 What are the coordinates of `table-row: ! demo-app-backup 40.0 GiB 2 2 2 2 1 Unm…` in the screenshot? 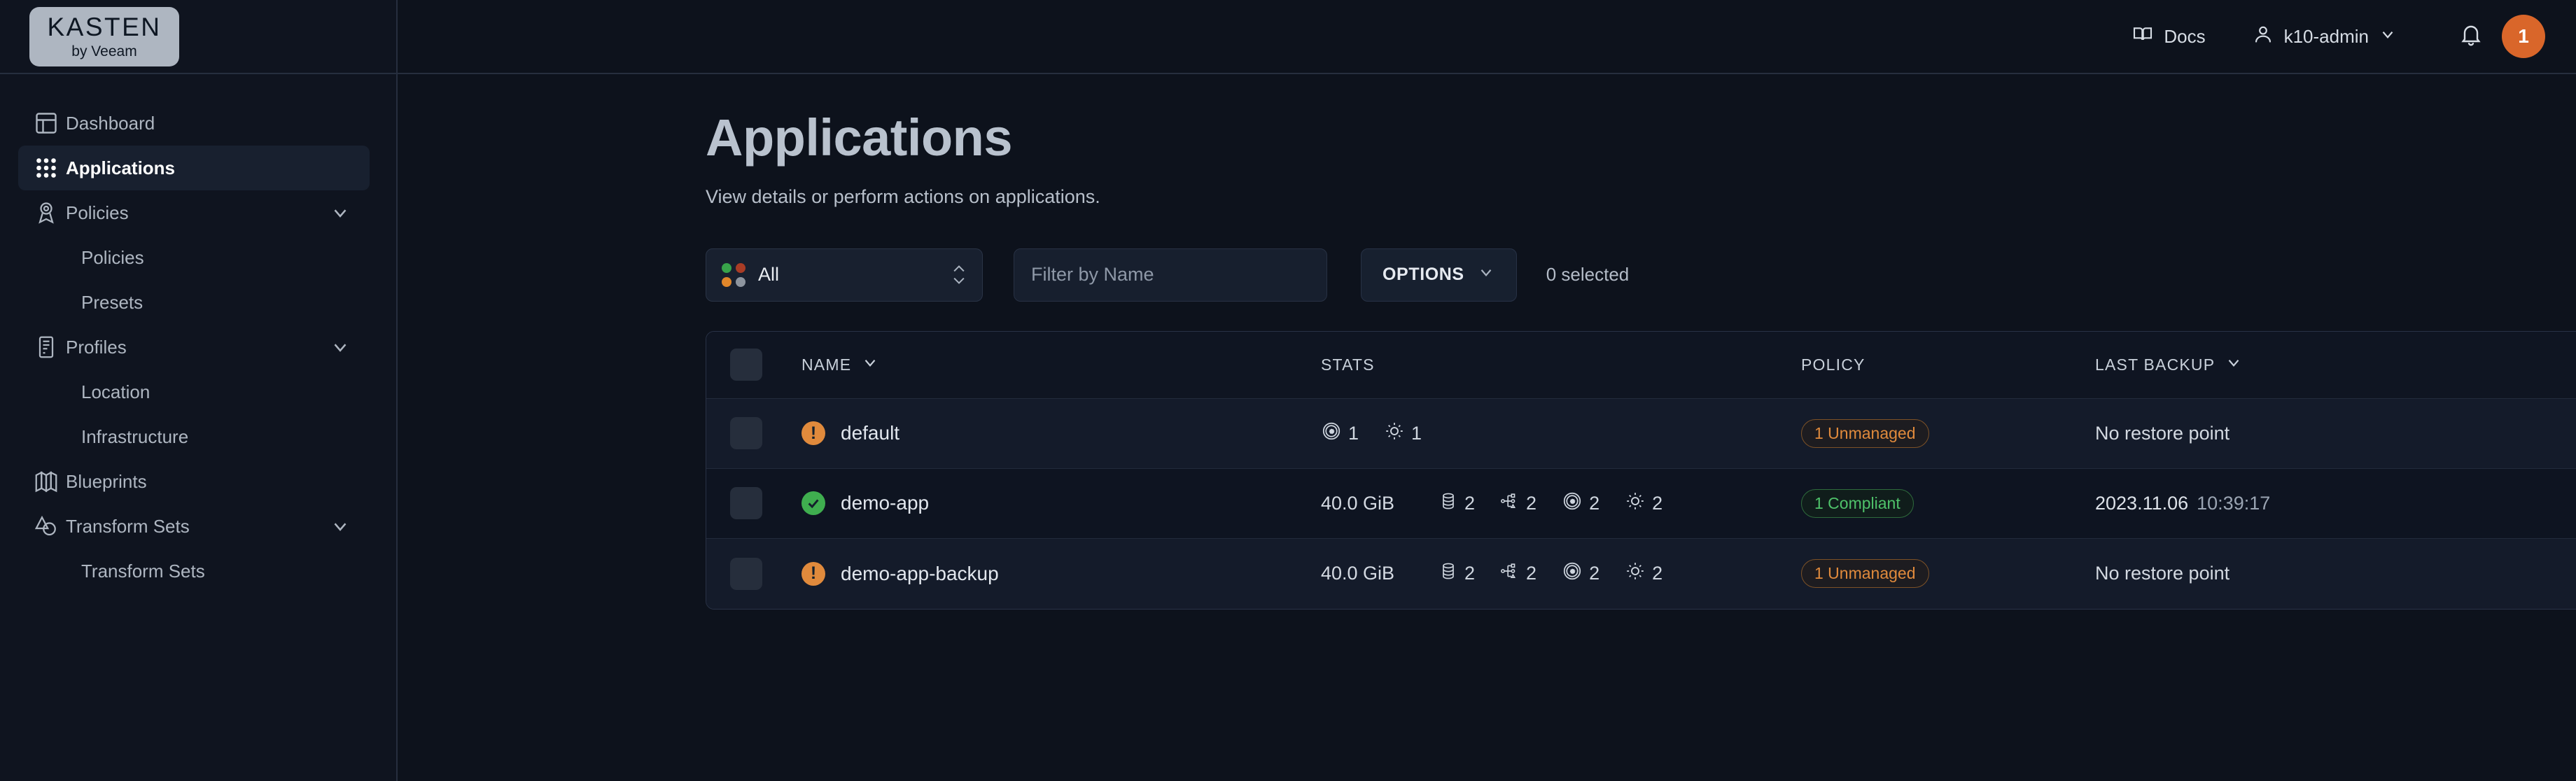 It's located at (1641, 573).